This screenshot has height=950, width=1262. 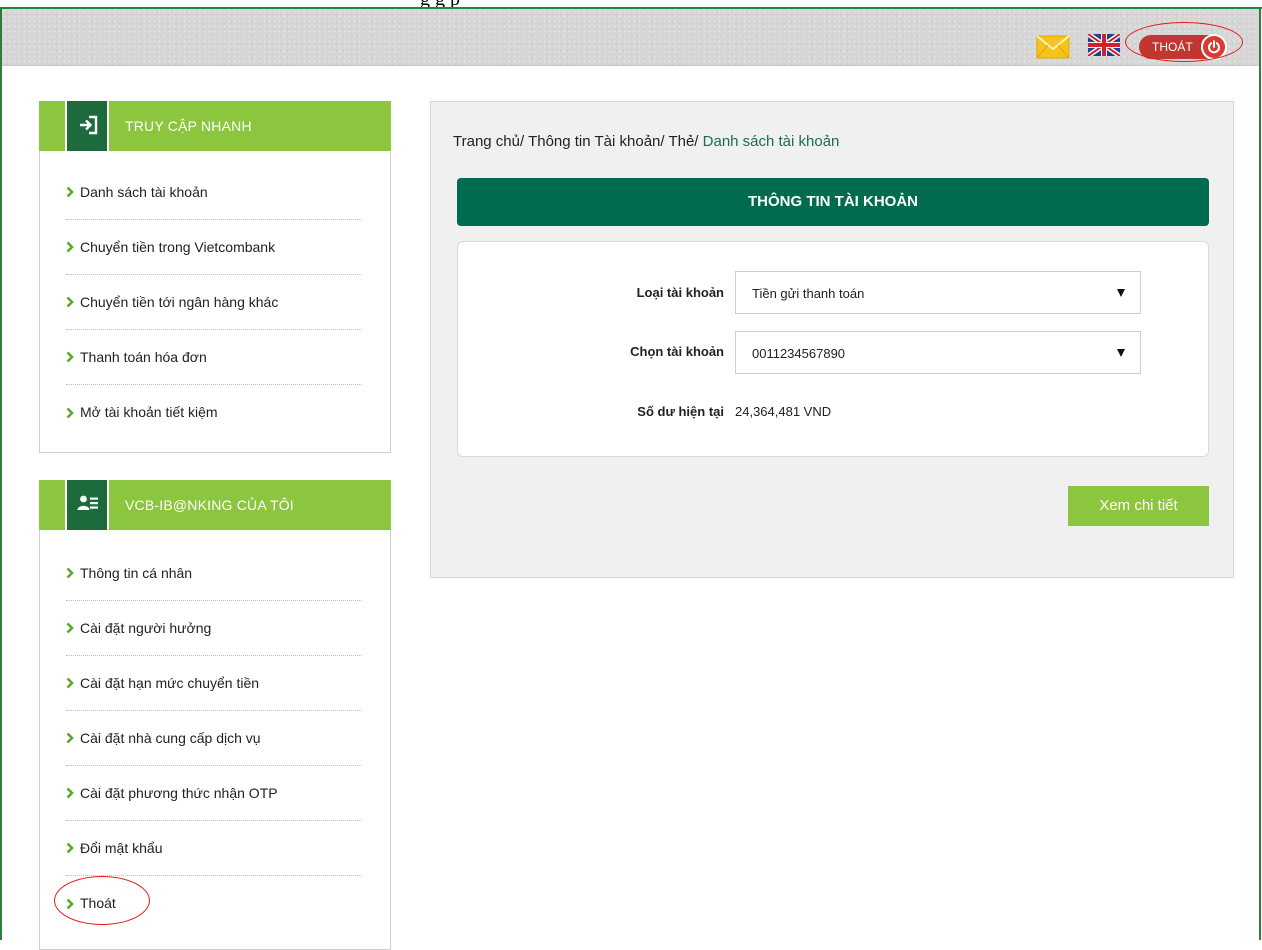 I want to click on account-type-label: Loại tài khoản, so click(x=680, y=292).